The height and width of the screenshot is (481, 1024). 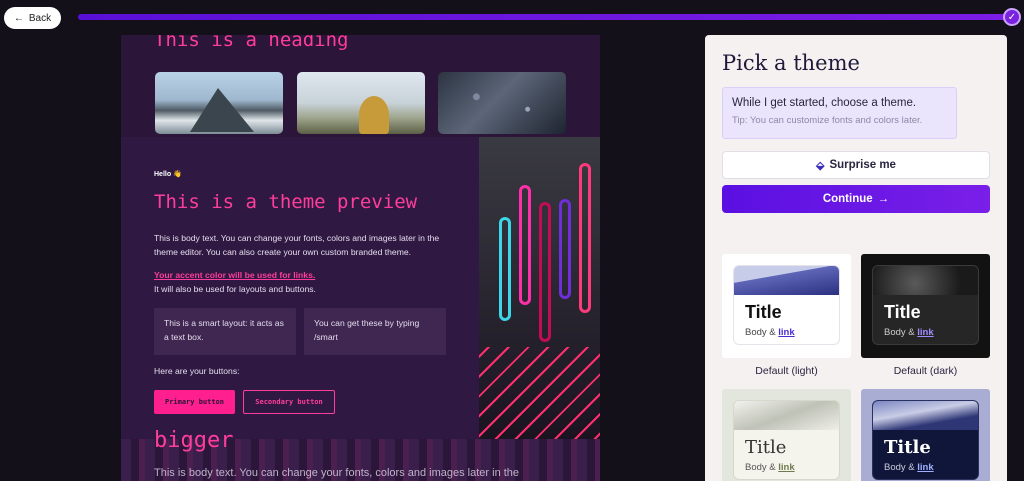 I want to click on neon-image, so click(x=539, y=288).